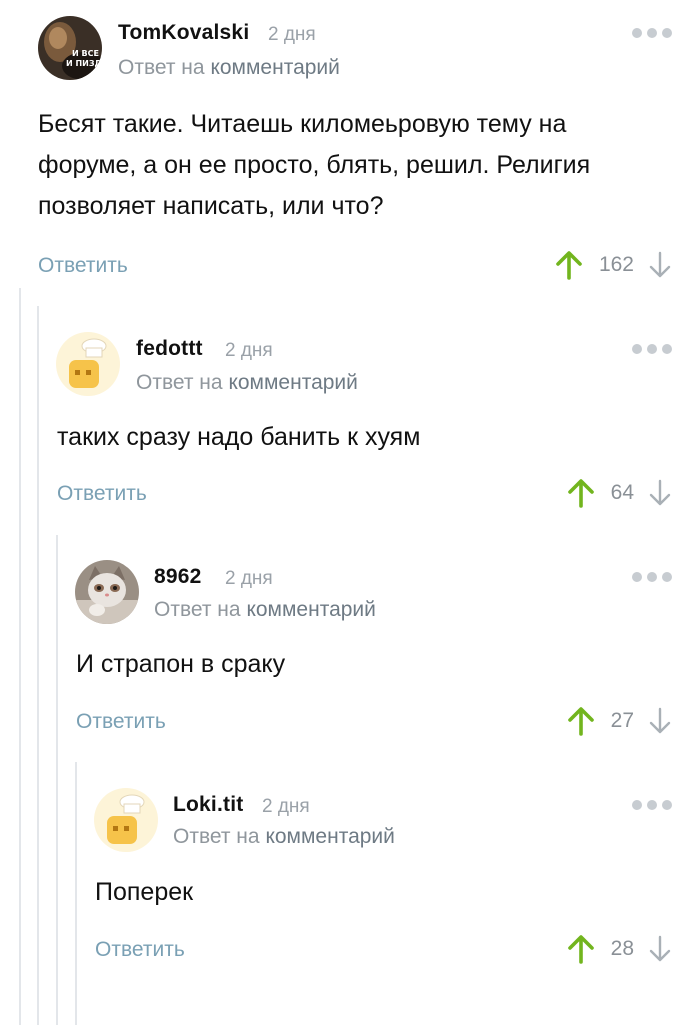 Image resolution: width=700 pixels, height=1025 pixels. What do you see at coordinates (239, 437) in the screenshot?
I see `comment-text: таких сразу надо банить к хуям` at bounding box center [239, 437].